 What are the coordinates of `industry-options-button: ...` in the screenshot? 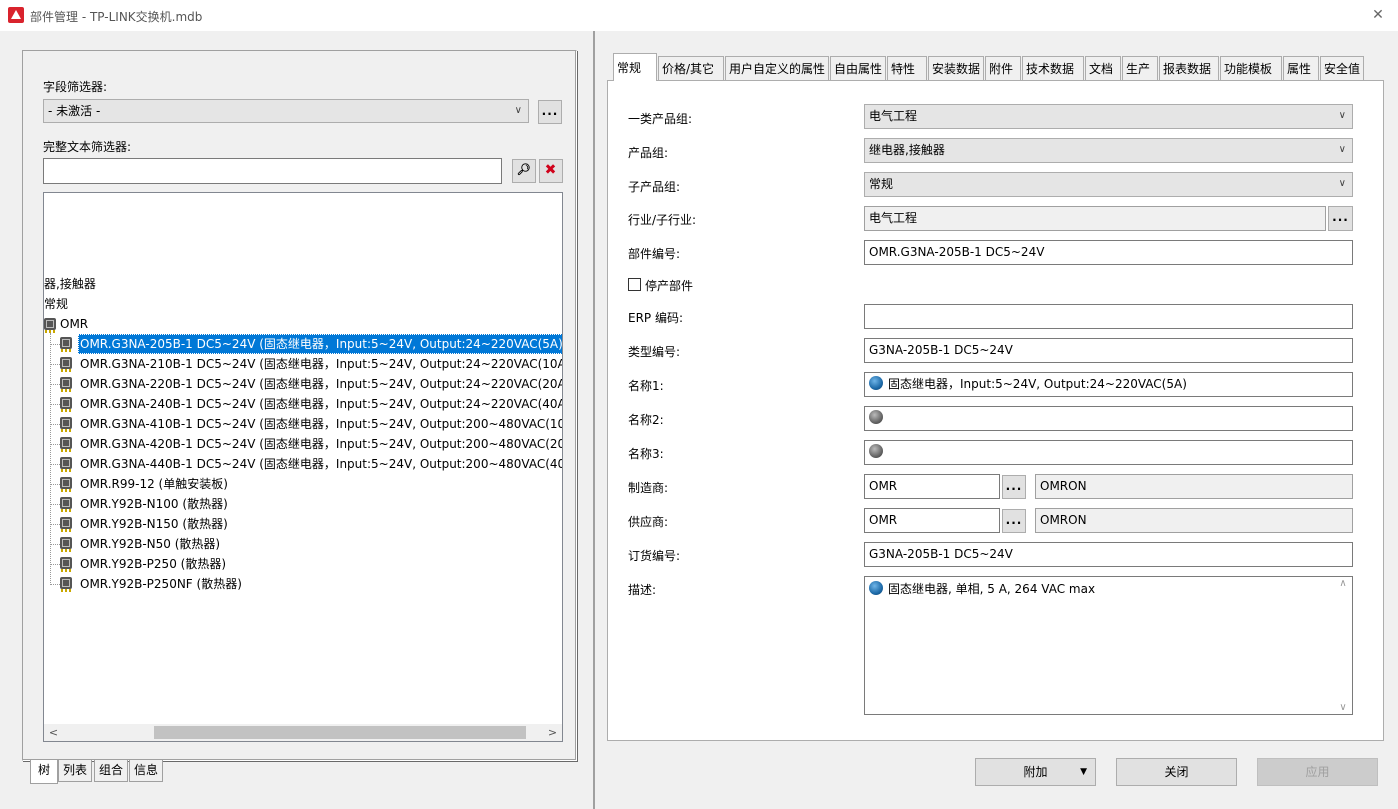 It's located at (1340, 218).